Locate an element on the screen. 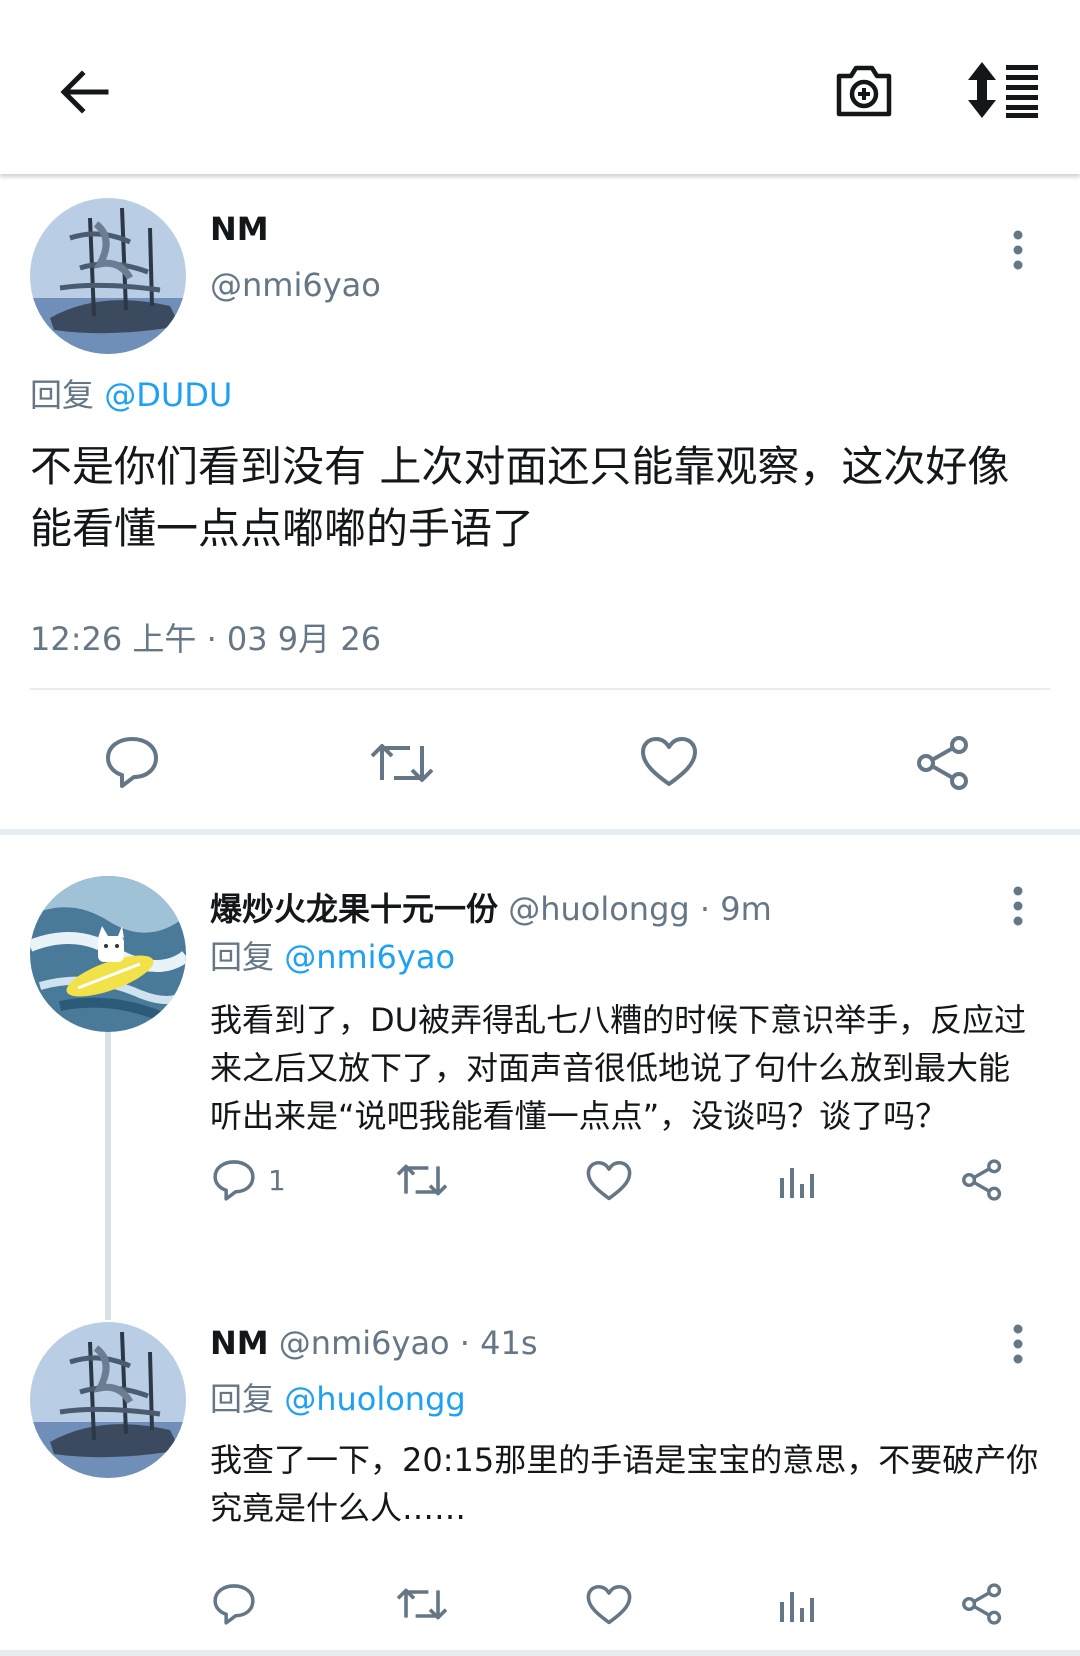 Image resolution: width=1080 pixels, height=1656 pixels. replying-to: 回复 @DUDU is located at coordinates (131, 393).